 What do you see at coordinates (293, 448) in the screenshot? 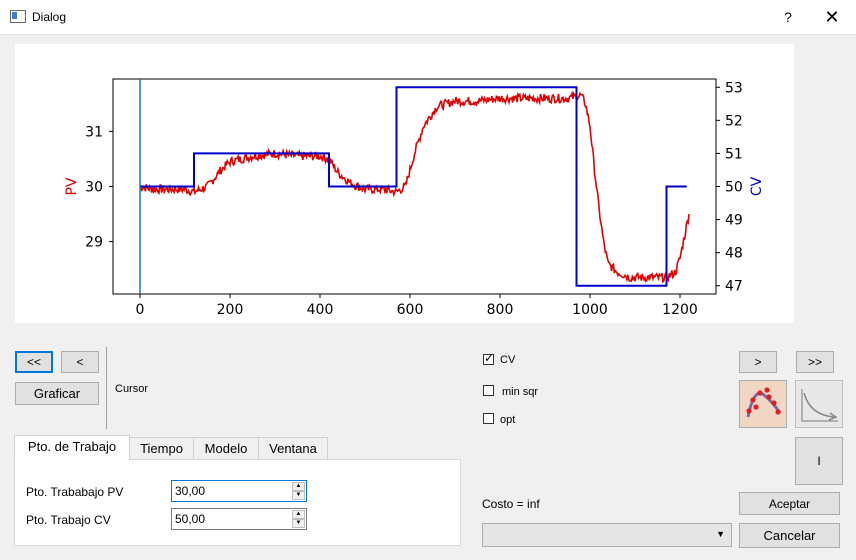
I see `tab-ventana: Ventana` at bounding box center [293, 448].